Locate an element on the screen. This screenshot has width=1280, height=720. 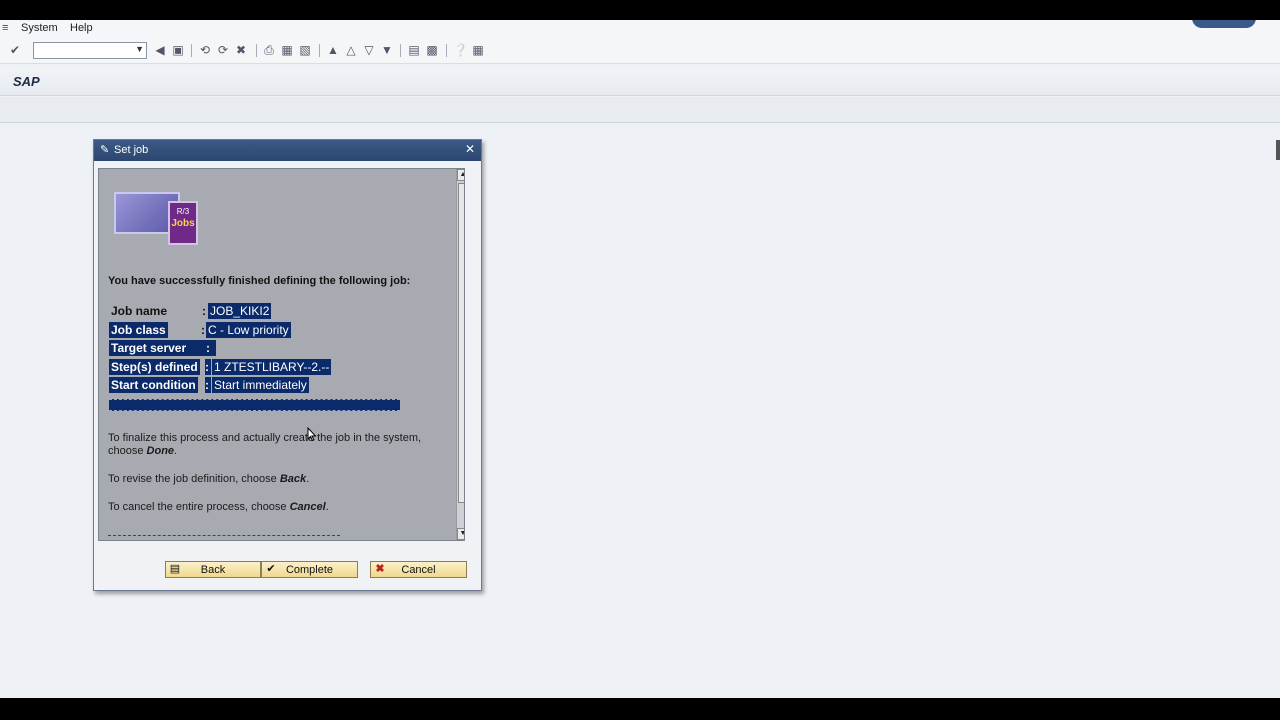
previous-page-icon: △ is located at coordinates (351, 50).